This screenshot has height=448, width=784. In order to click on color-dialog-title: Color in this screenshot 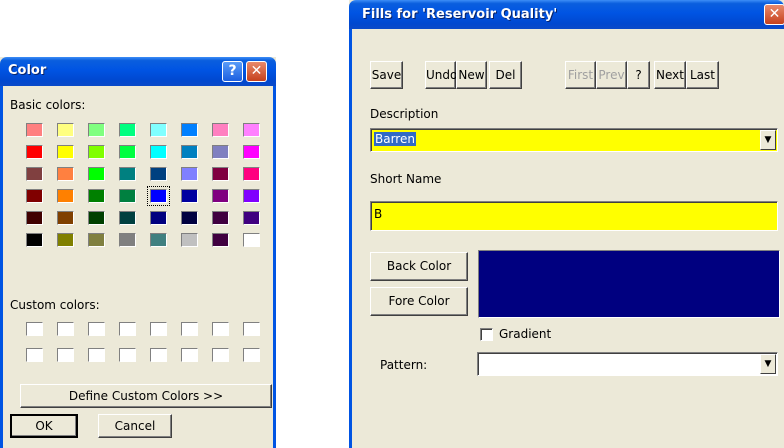, I will do `click(27, 70)`.